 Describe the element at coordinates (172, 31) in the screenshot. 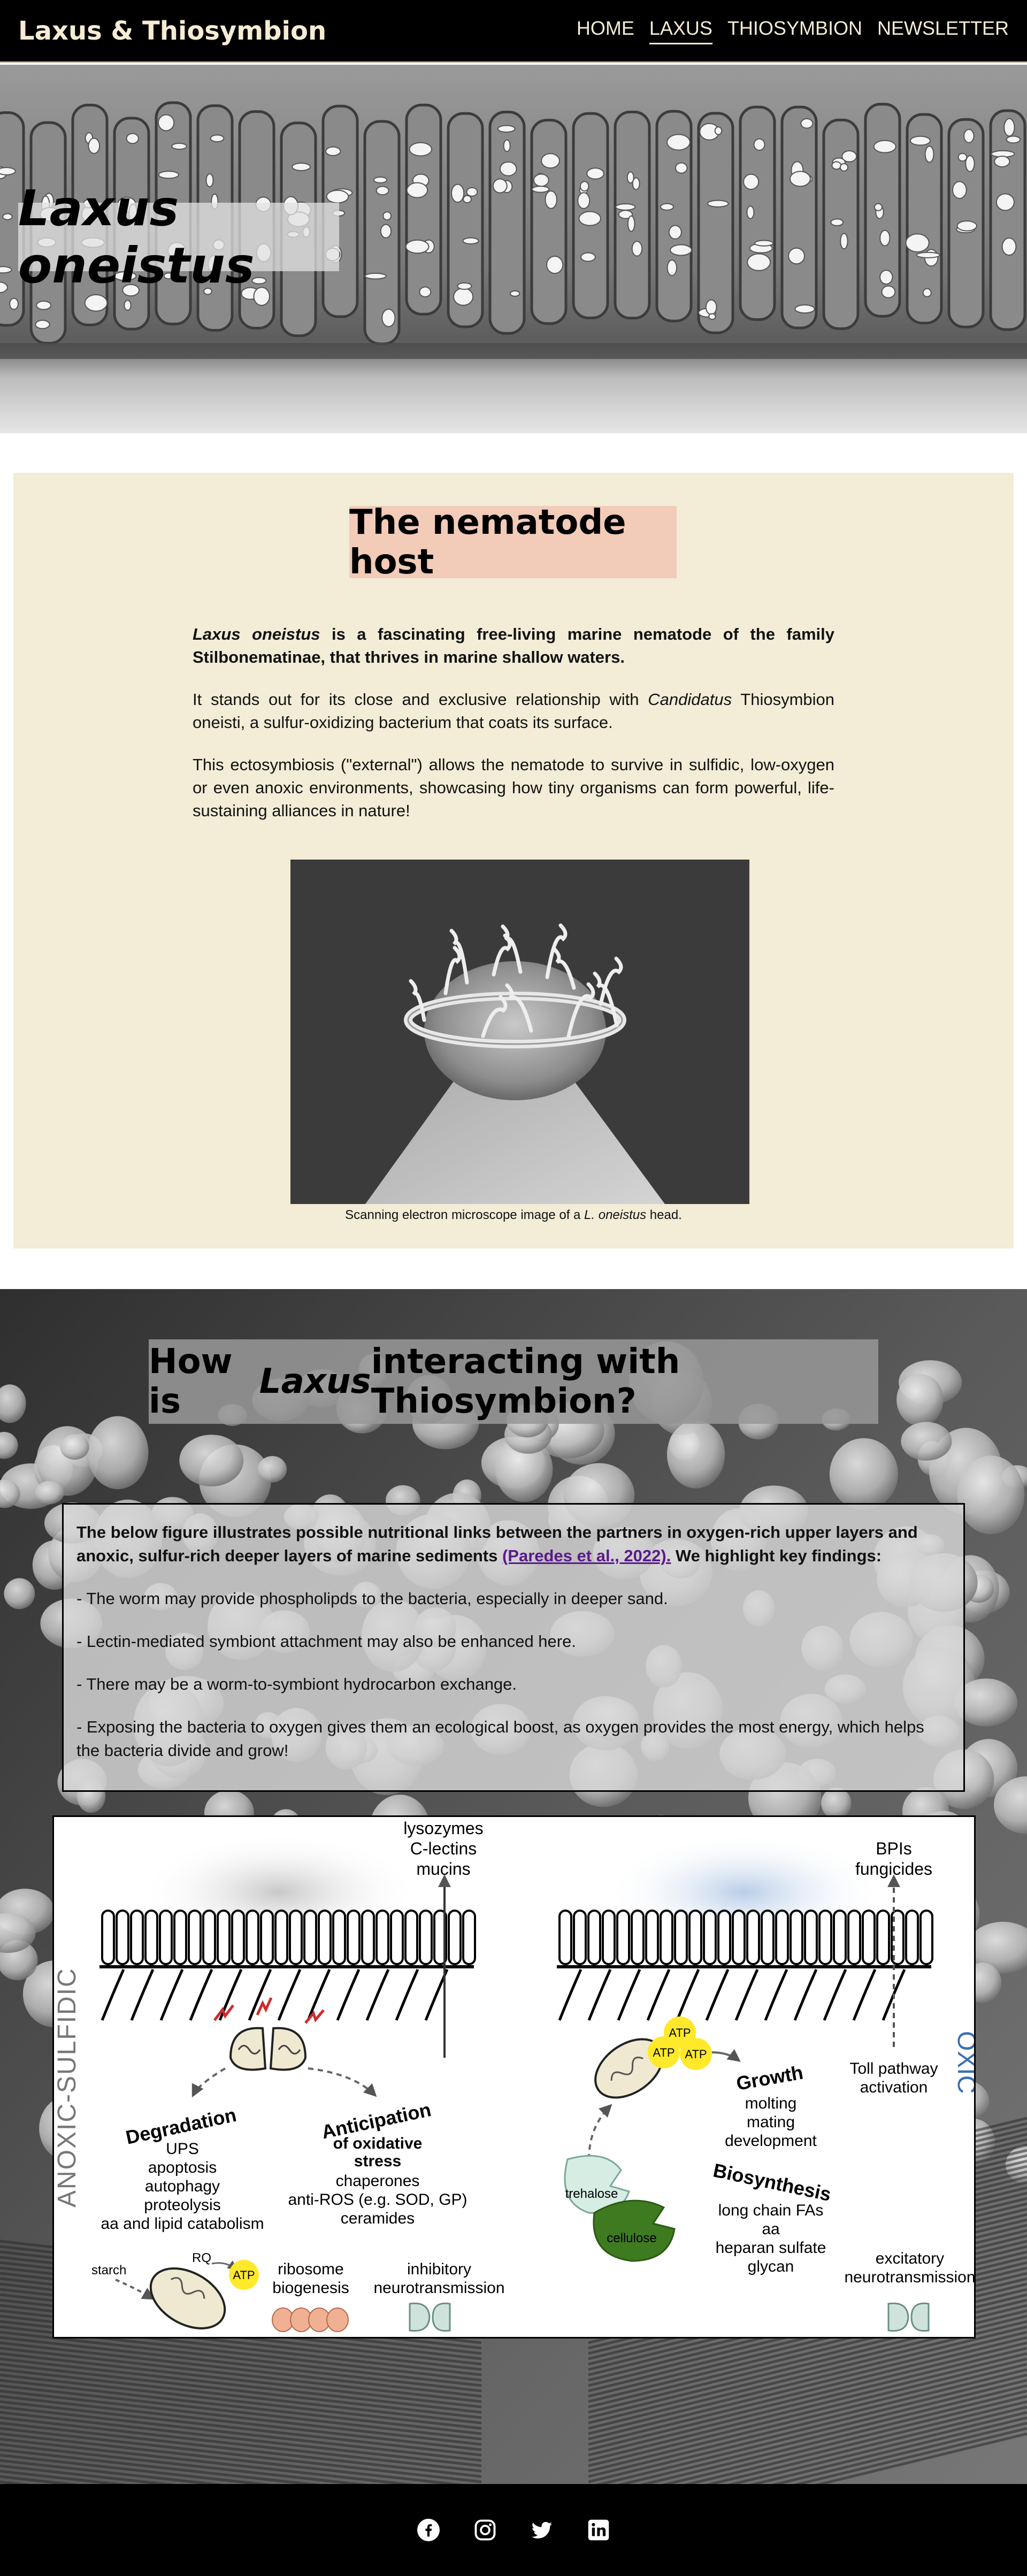

I see `site-brand: Laxus & Thiosymbion` at that location.